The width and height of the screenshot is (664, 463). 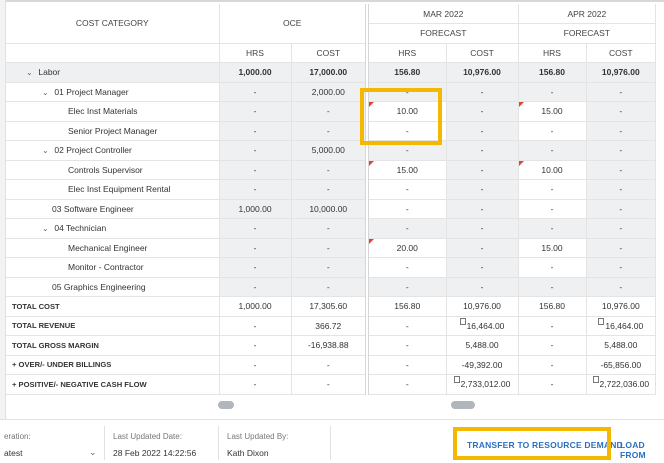 I want to click on updated-by-value: Kath Dixon, so click(x=248, y=453).